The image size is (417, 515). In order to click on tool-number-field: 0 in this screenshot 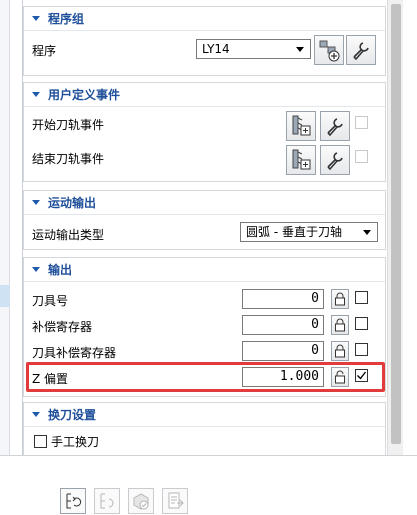, I will do `click(283, 299)`.